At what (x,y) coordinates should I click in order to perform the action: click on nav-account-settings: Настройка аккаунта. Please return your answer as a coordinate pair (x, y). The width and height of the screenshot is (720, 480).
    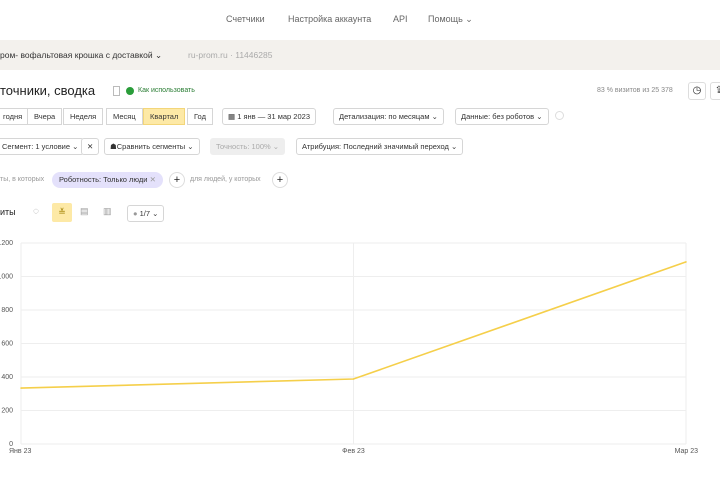
    Looking at the image, I should click on (329, 19).